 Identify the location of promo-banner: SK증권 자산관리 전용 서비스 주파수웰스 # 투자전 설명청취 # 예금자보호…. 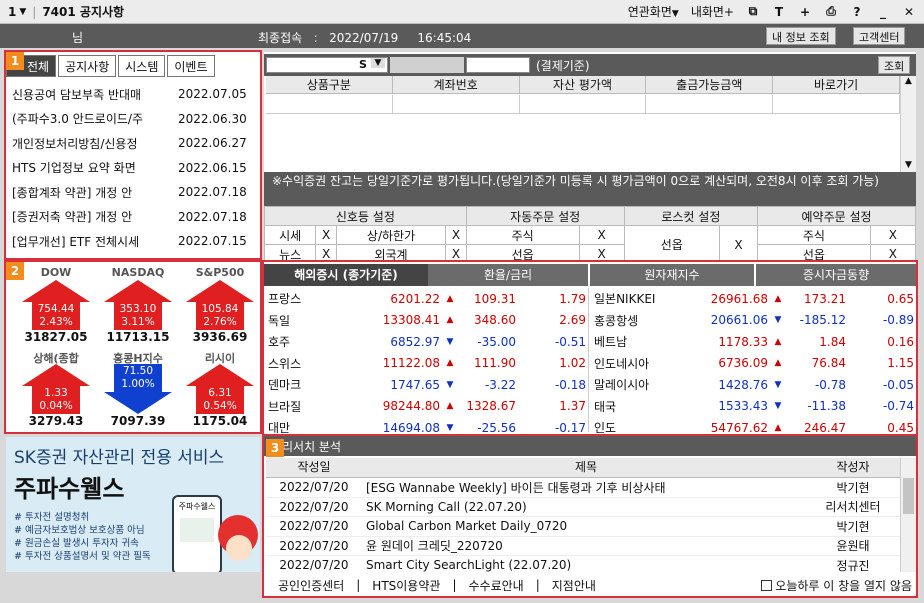
(133, 504).